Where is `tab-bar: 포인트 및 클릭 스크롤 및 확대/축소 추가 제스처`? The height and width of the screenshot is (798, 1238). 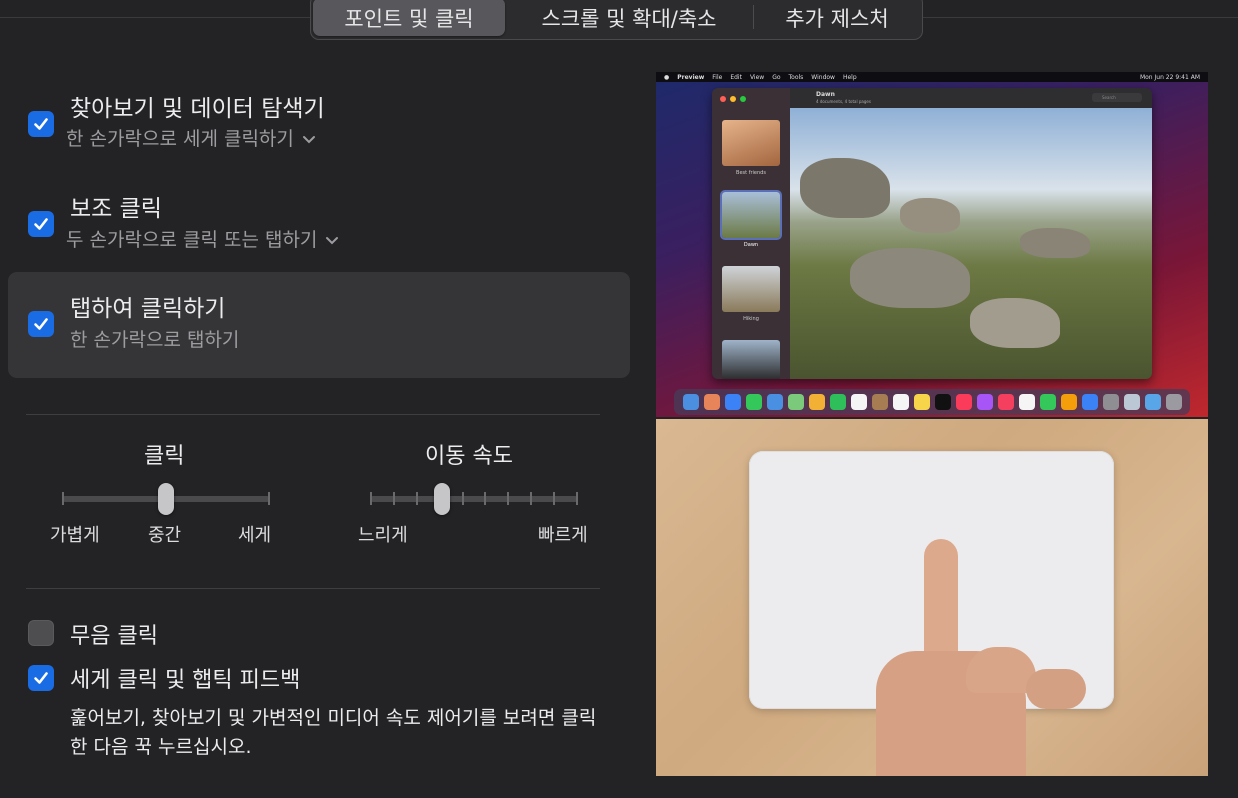
tab-bar: 포인트 및 클릭 스크롤 및 확대/축소 추가 제스처 is located at coordinates (616, 20).